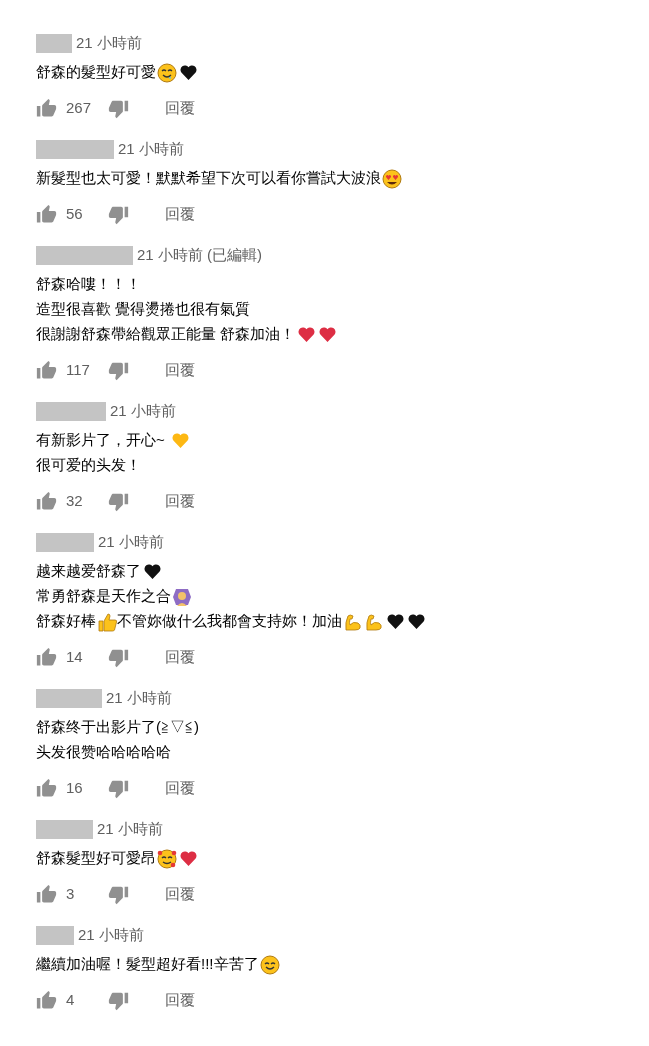 Image resolution: width=649 pixels, height=1046 pixels. Describe the element at coordinates (143, 309) in the screenshot. I see `comment-text: 造型很喜歡 覺得燙捲也很有氣質` at that location.